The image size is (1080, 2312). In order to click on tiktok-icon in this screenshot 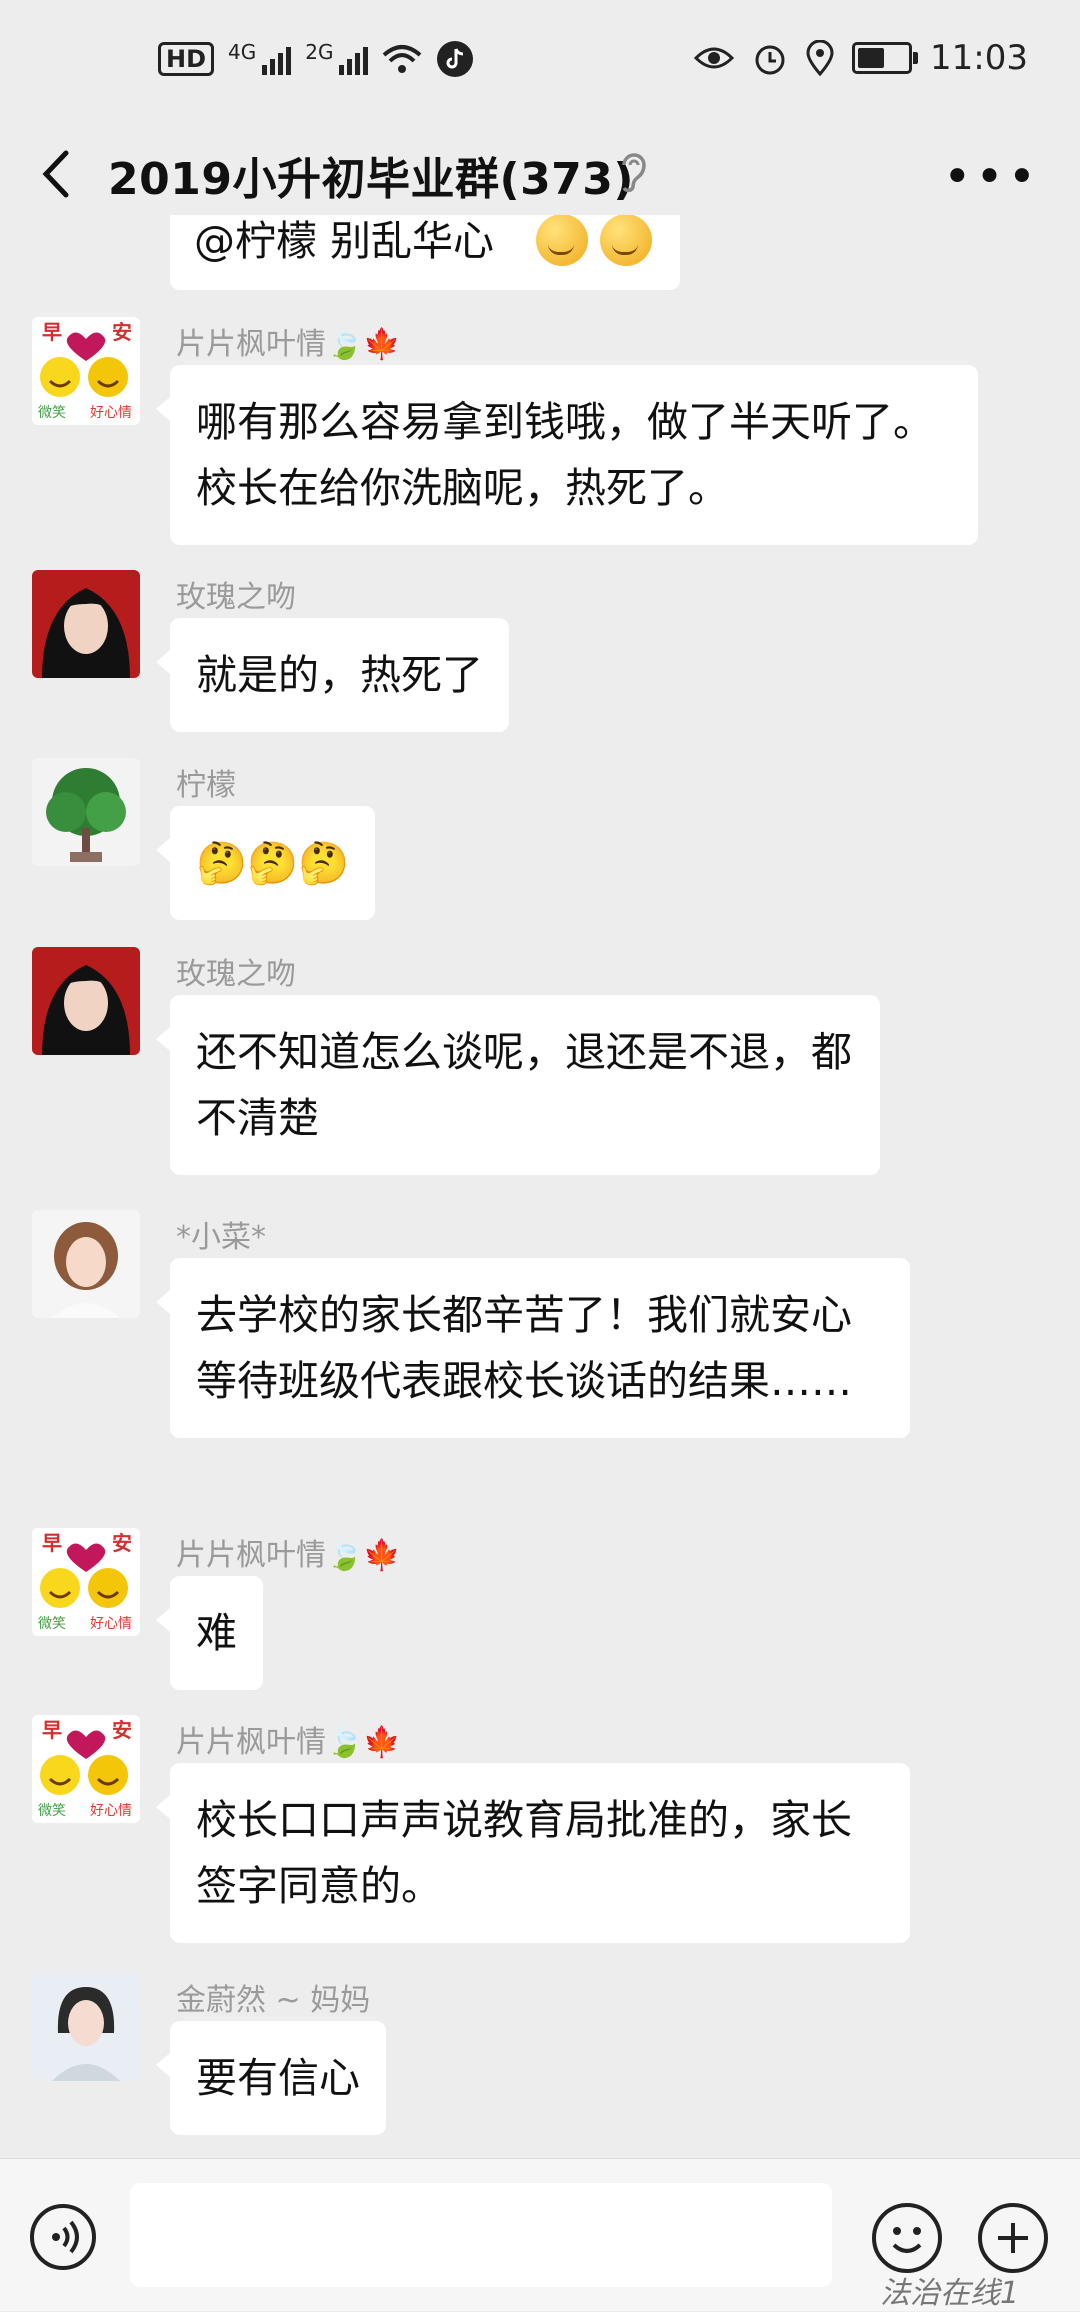, I will do `click(455, 59)`.